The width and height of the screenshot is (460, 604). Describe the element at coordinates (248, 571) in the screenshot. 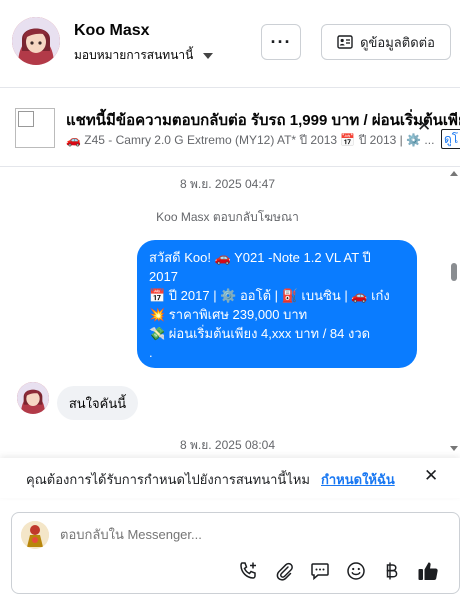

I see `phone-plus-icon` at that location.